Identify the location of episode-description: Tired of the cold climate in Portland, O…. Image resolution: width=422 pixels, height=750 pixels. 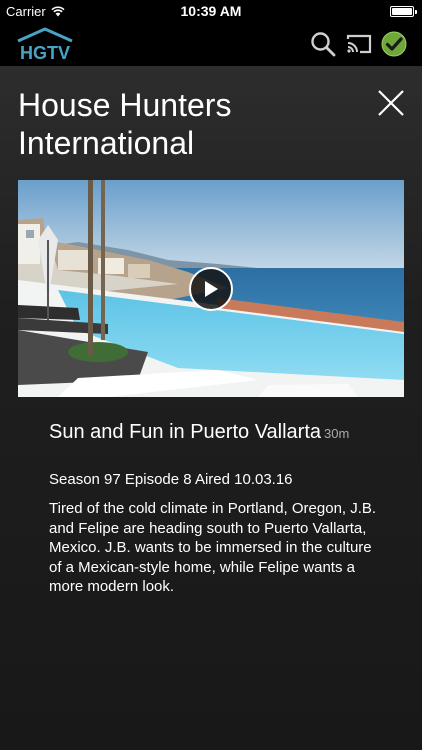
(213, 547).